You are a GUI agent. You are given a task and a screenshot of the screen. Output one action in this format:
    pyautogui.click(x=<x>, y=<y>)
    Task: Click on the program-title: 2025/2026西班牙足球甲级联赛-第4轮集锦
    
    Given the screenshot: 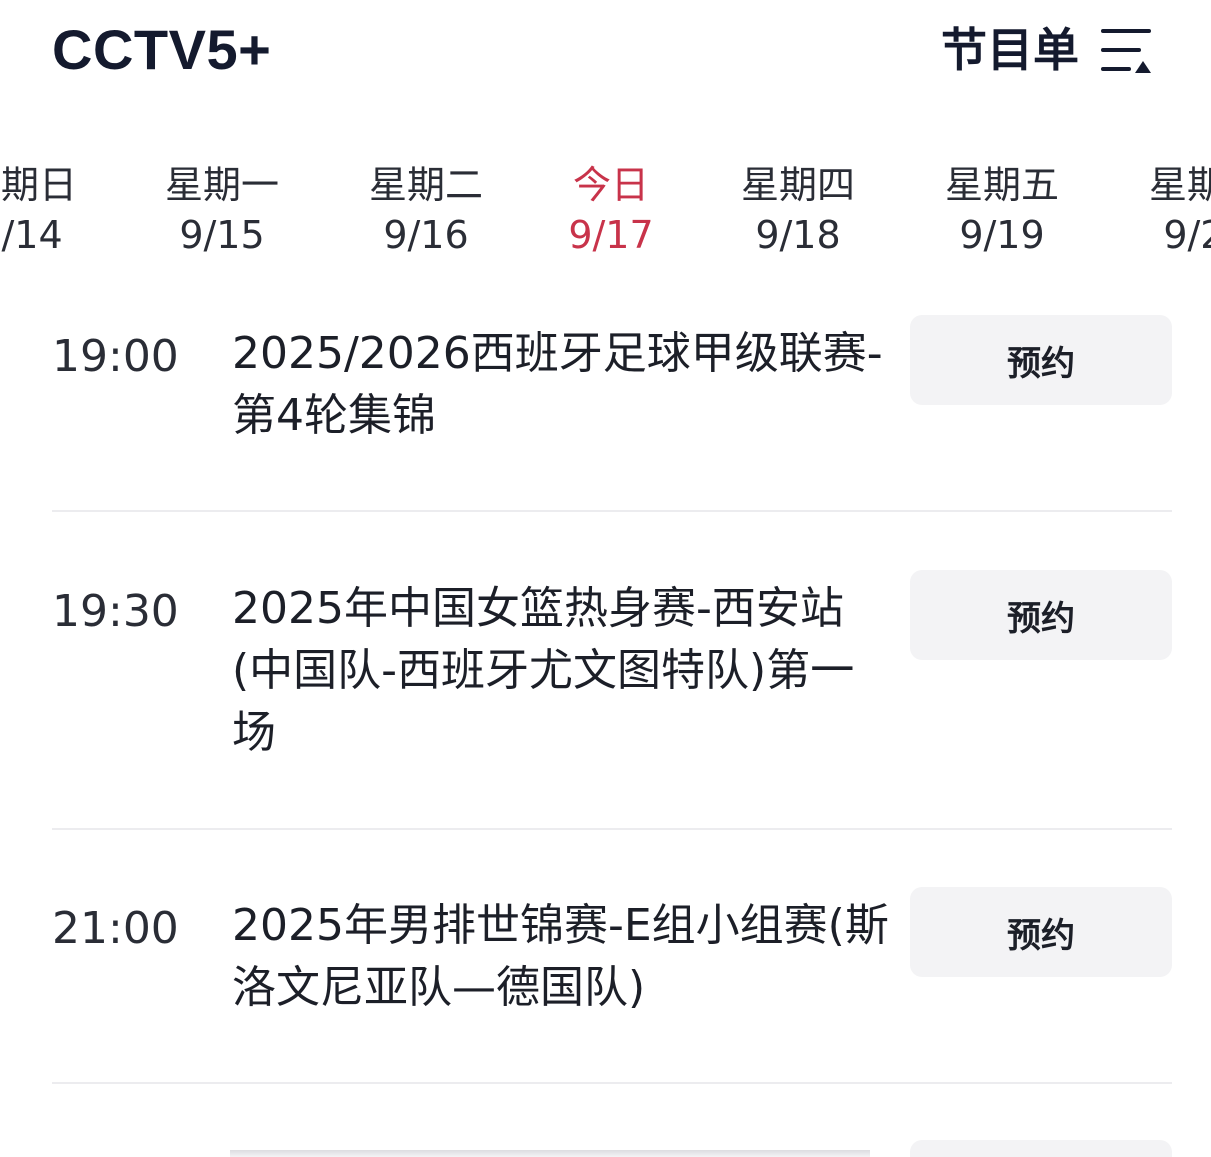 What is the action you would take?
    pyautogui.click(x=557, y=384)
    